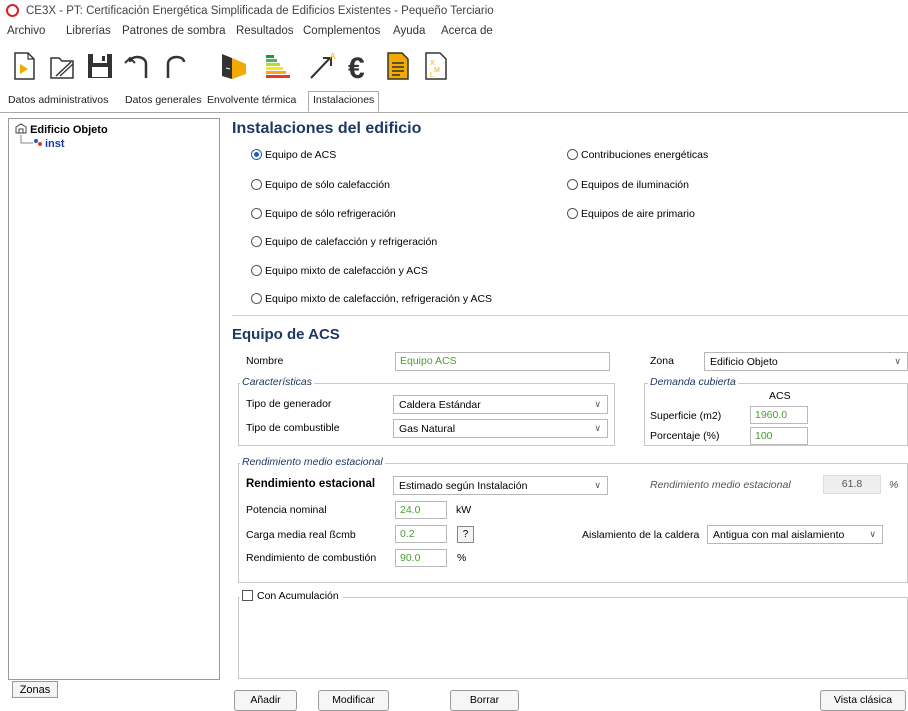 The height and width of the screenshot is (711, 908). I want to click on app-logo-icon, so click(12, 10).